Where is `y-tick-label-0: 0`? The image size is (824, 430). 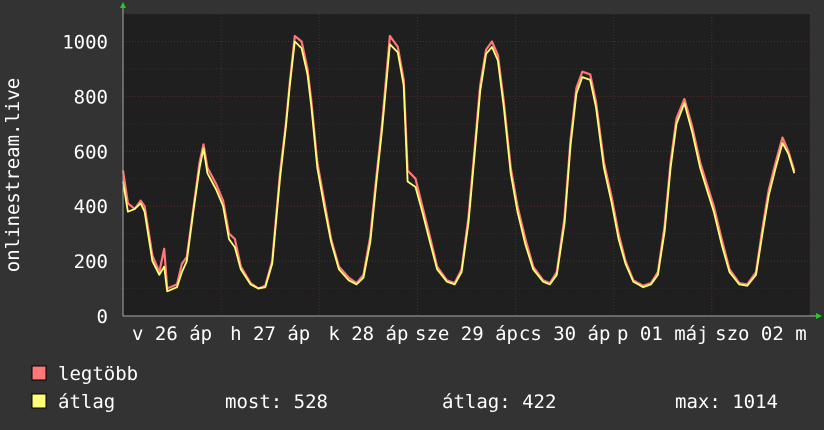 y-tick-label-0: 0 is located at coordinates (102, 317).